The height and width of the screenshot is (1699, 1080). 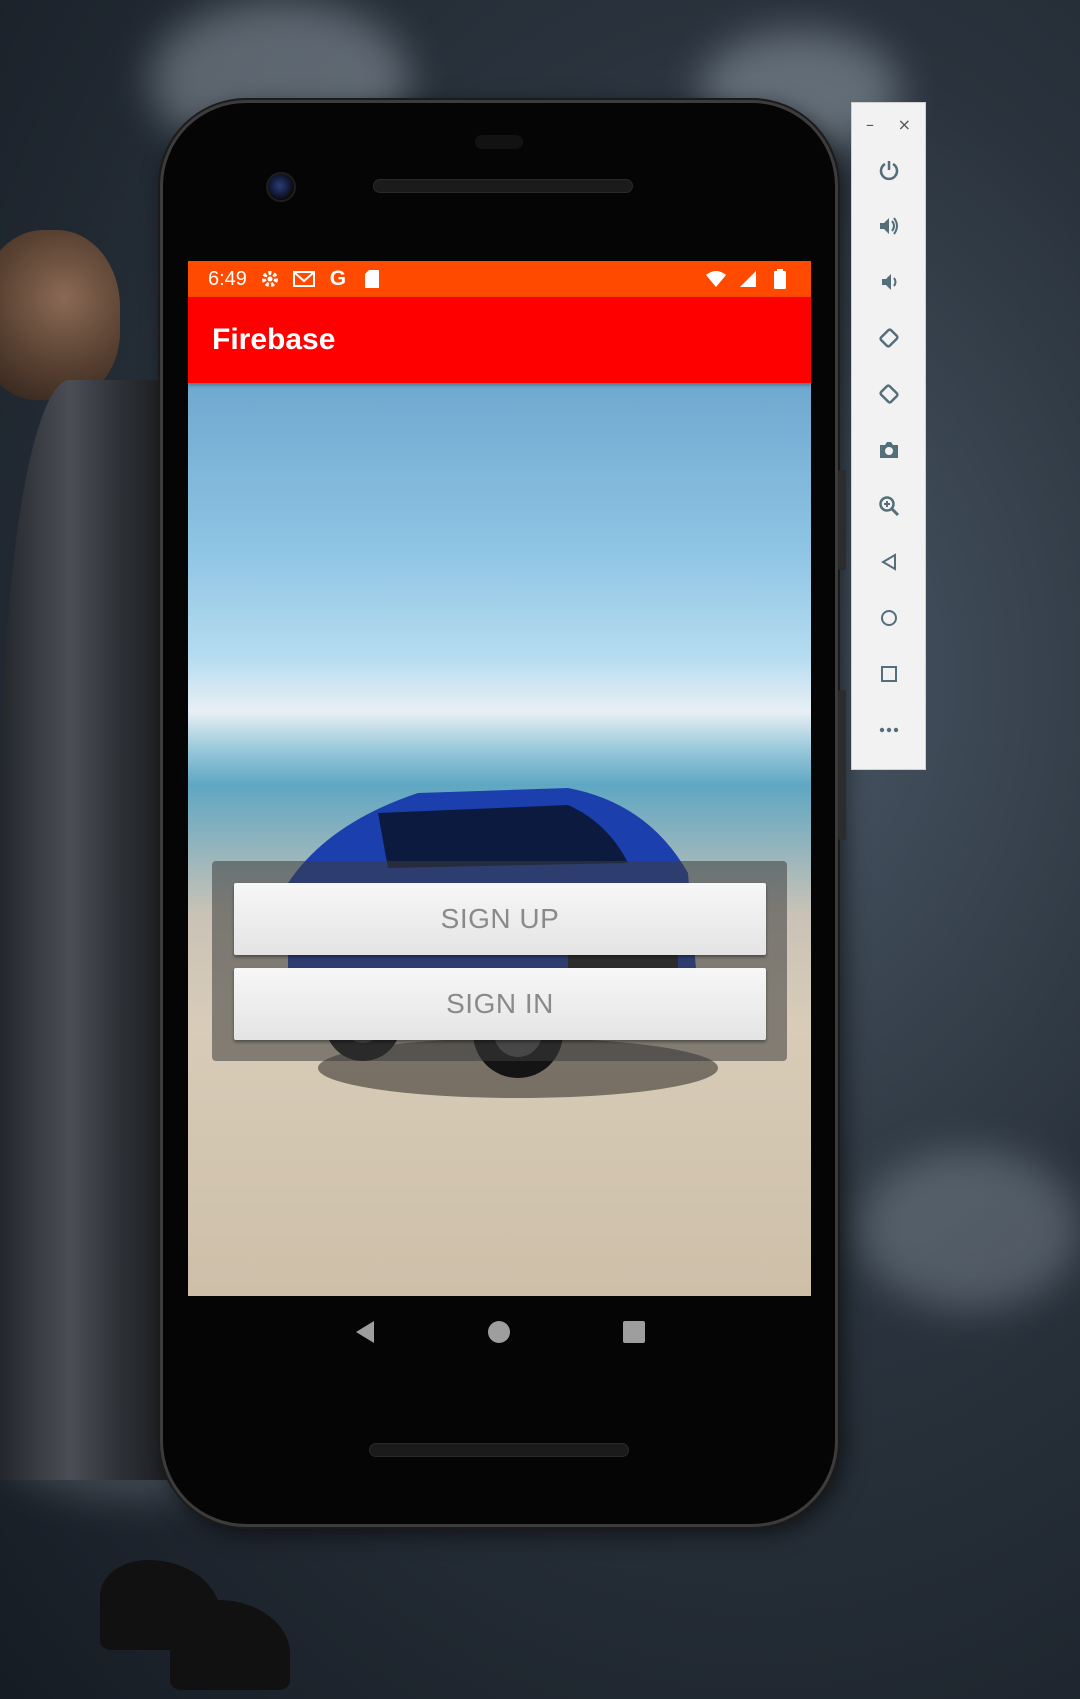 I want to click on google-icon: G, so click(x=338, y=278).